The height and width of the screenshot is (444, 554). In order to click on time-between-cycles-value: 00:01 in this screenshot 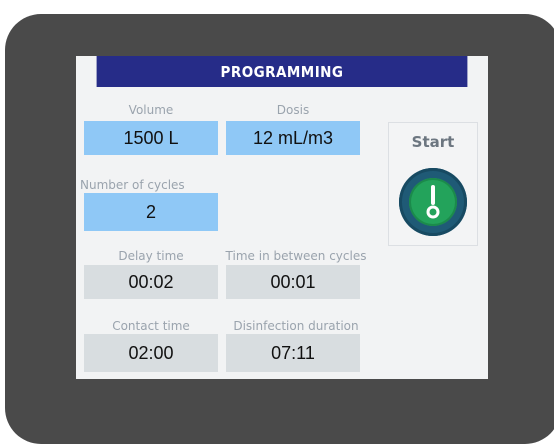, I will do `click(293, 282)`.